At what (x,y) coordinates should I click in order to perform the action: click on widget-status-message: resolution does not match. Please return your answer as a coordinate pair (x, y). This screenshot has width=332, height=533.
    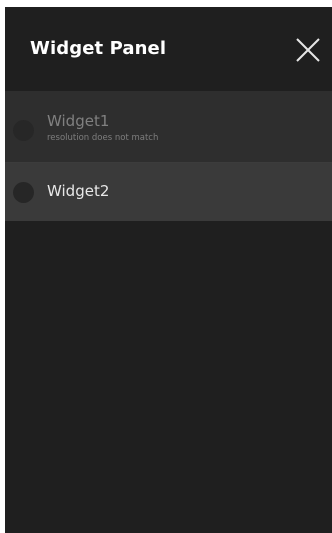
    Looking at the image, I should click on (103, 138).